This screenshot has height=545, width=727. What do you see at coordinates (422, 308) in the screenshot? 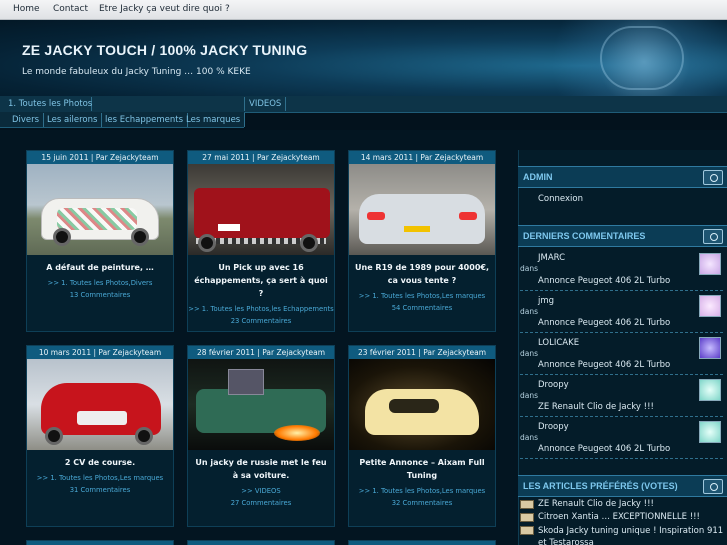
I see `post-comments-link: 54 Commentaires` at bounding box center [422, 308].